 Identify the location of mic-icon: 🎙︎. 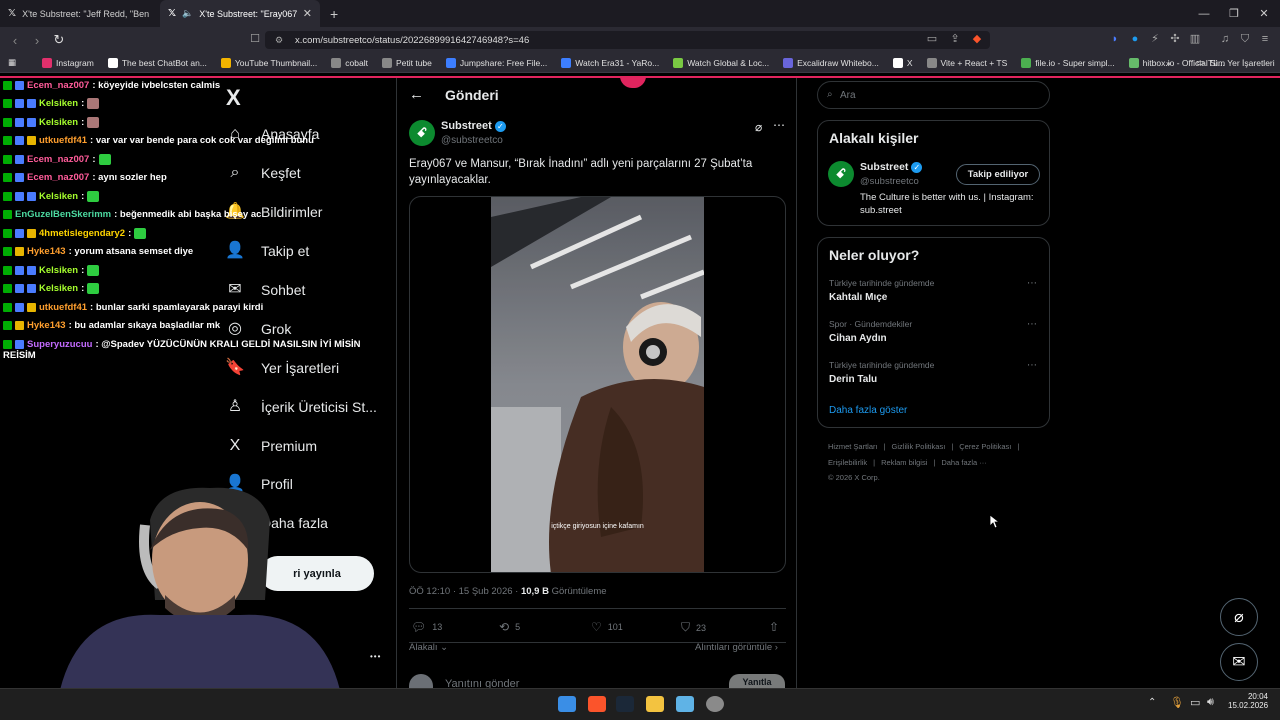
(1177, 702).